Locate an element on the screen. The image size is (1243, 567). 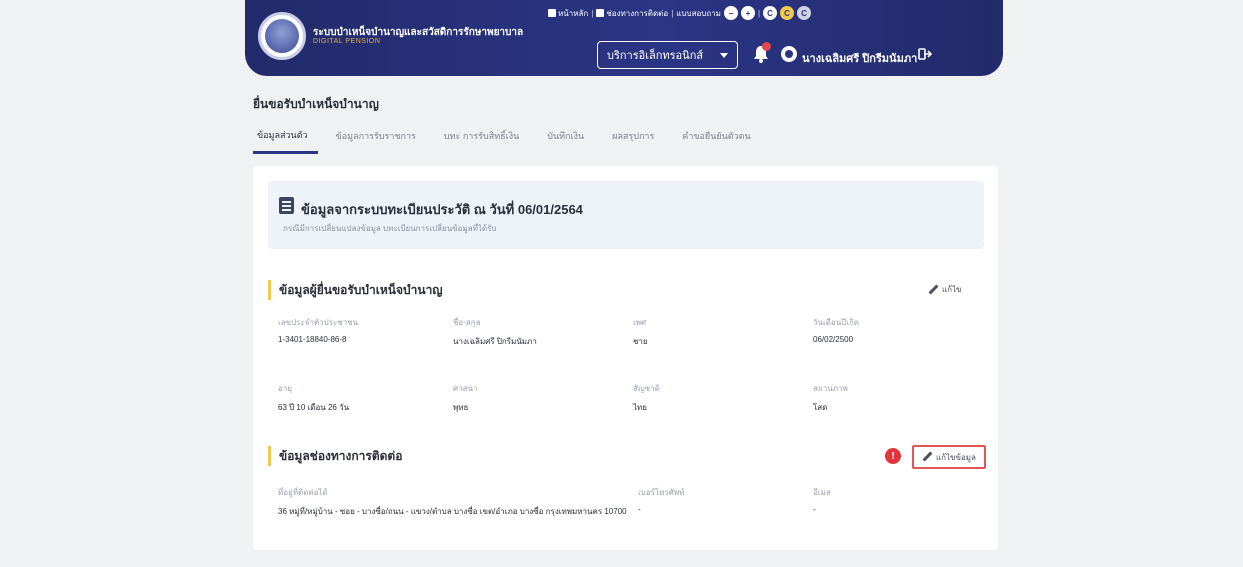
field-birth-date: วันเดือนปีเกิด 06/02/2500 is located at coordinates (836, 331).